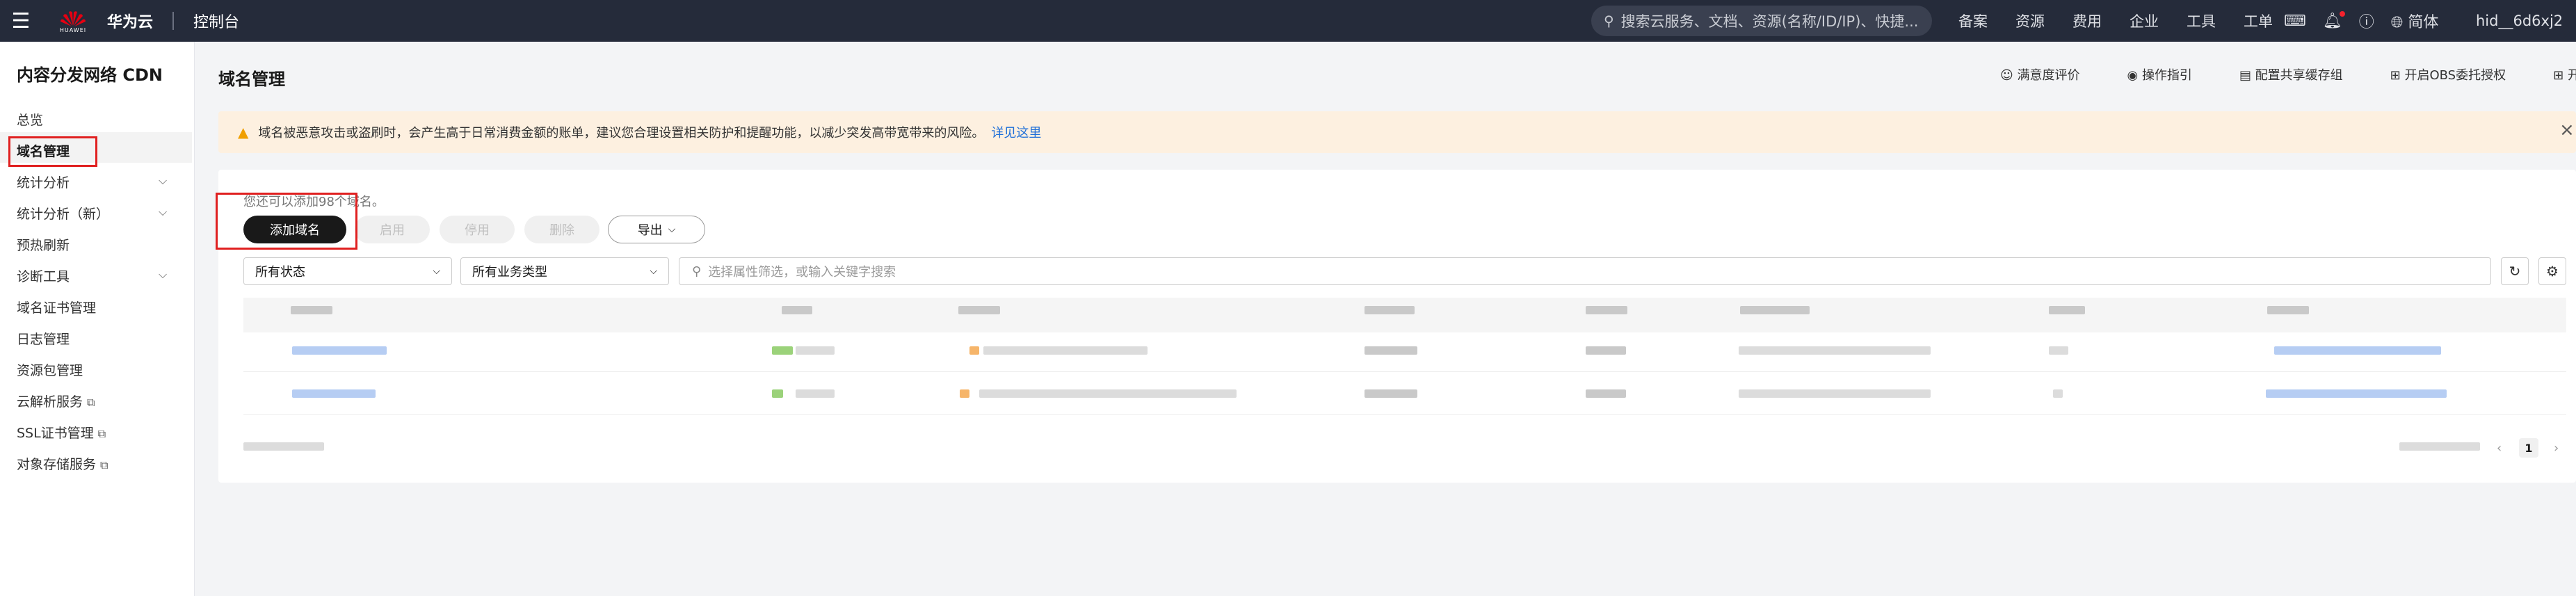 Image resolution: width=2576 pixels, height=596 pixels. Describe the element at coordinates (43, 244) in the screenshot. I see `sidebar-item-prefetch-refresh: 预热刷新` at that location.